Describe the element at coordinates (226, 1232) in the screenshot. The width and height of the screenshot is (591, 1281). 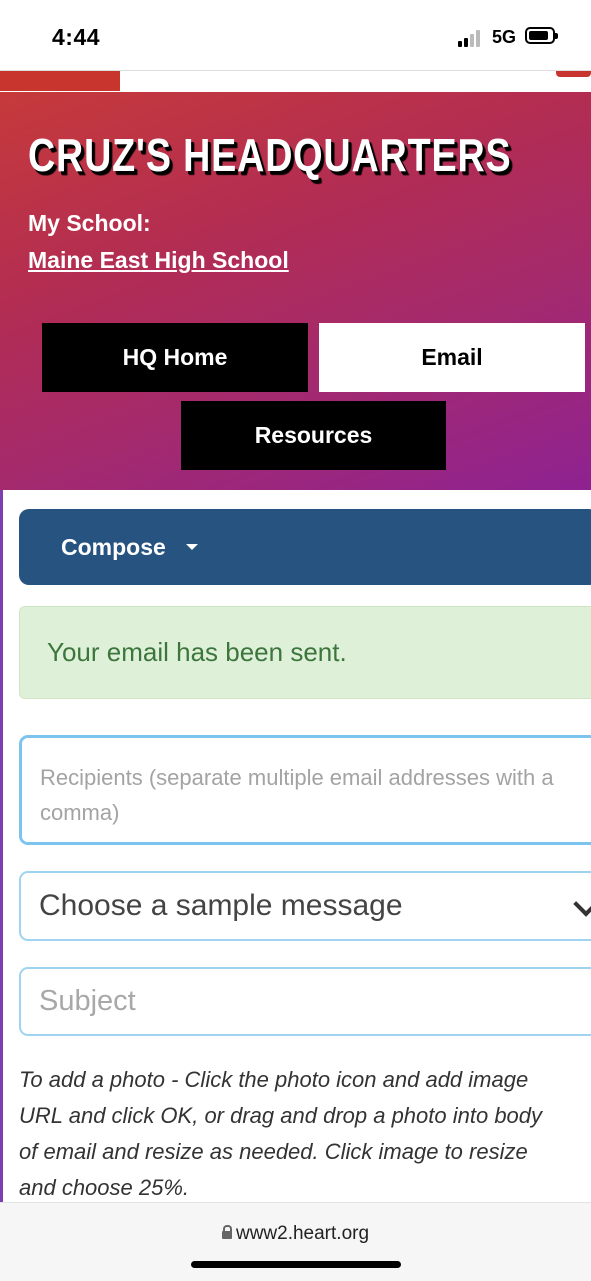
I see `lock-icon` at that location.